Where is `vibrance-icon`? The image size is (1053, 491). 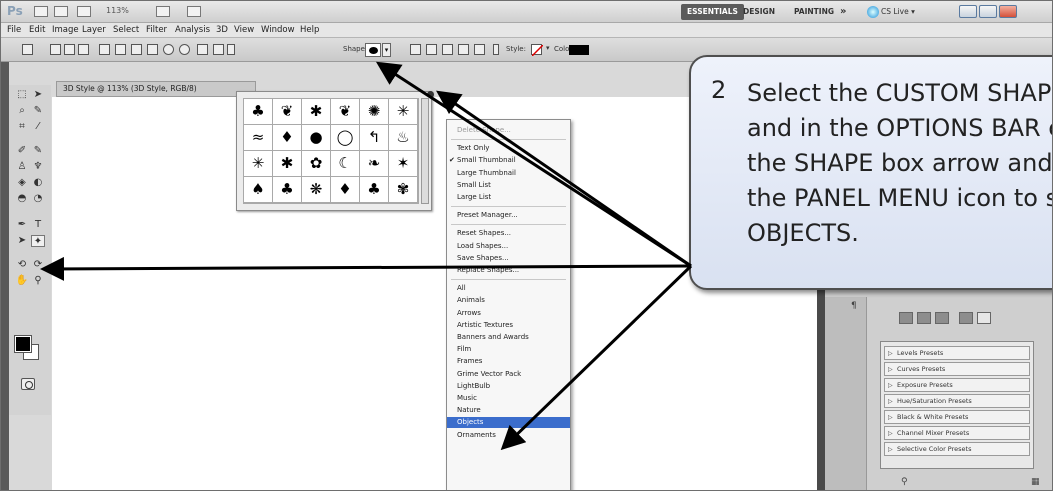
vibrance-icon is located at coordinates (984, 318).